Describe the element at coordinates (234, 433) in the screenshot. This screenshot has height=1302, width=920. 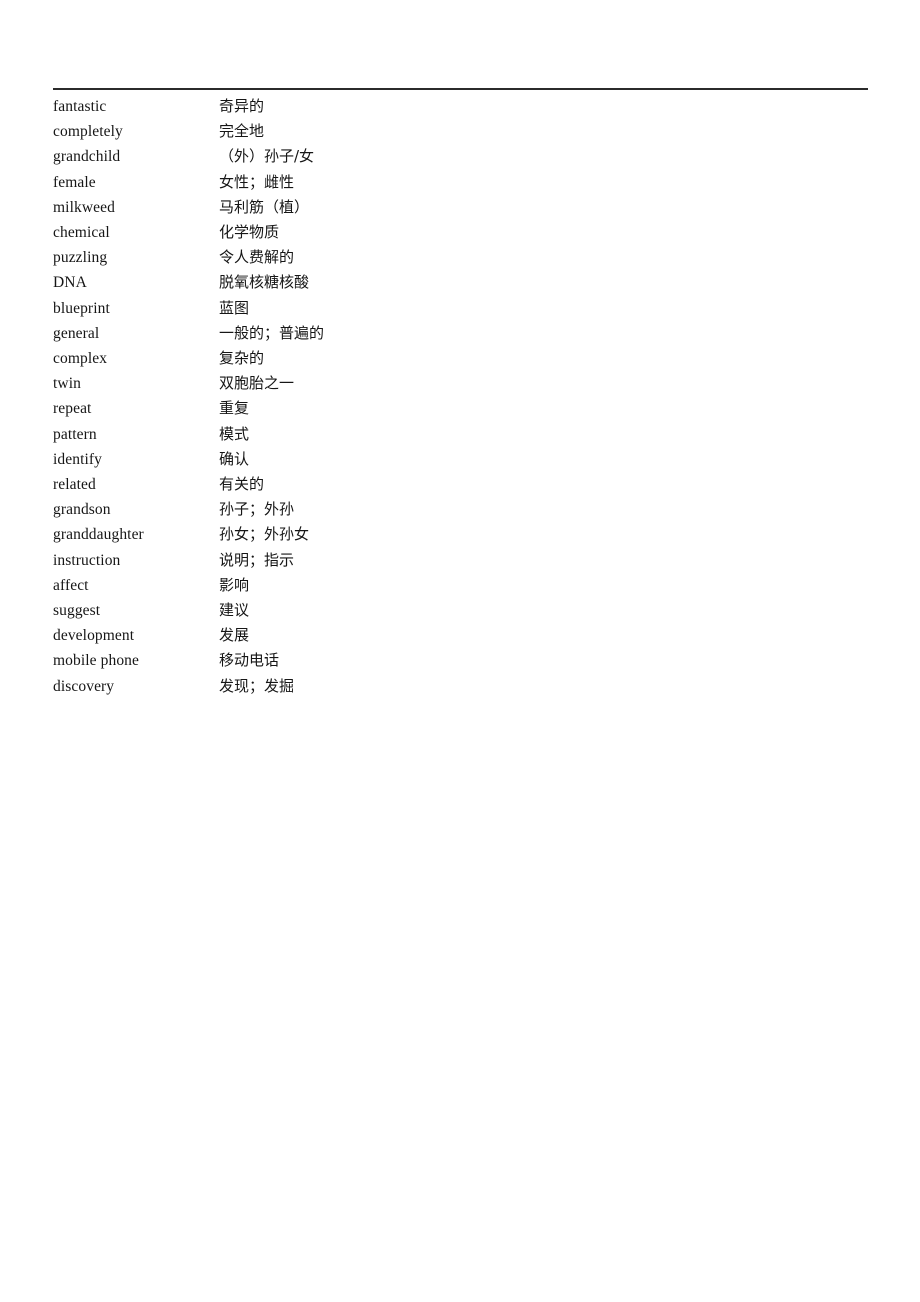
I see `vocabulary-meaning: 模式` at that location.